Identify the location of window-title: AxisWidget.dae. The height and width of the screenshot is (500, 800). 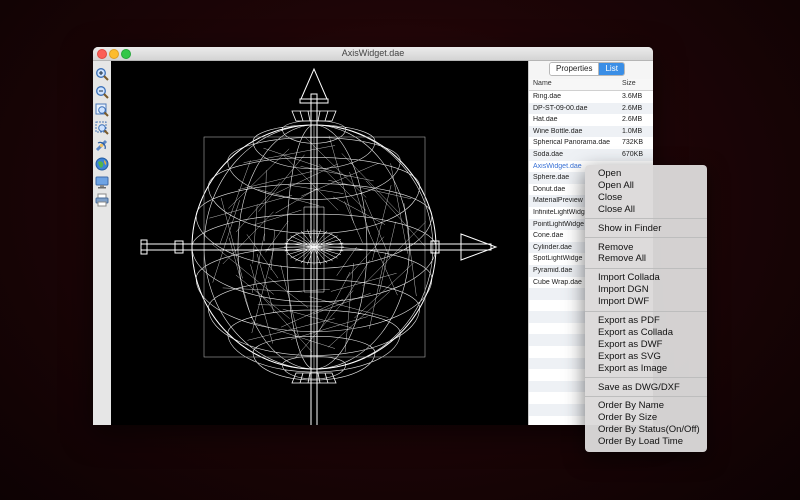
(373, 53).